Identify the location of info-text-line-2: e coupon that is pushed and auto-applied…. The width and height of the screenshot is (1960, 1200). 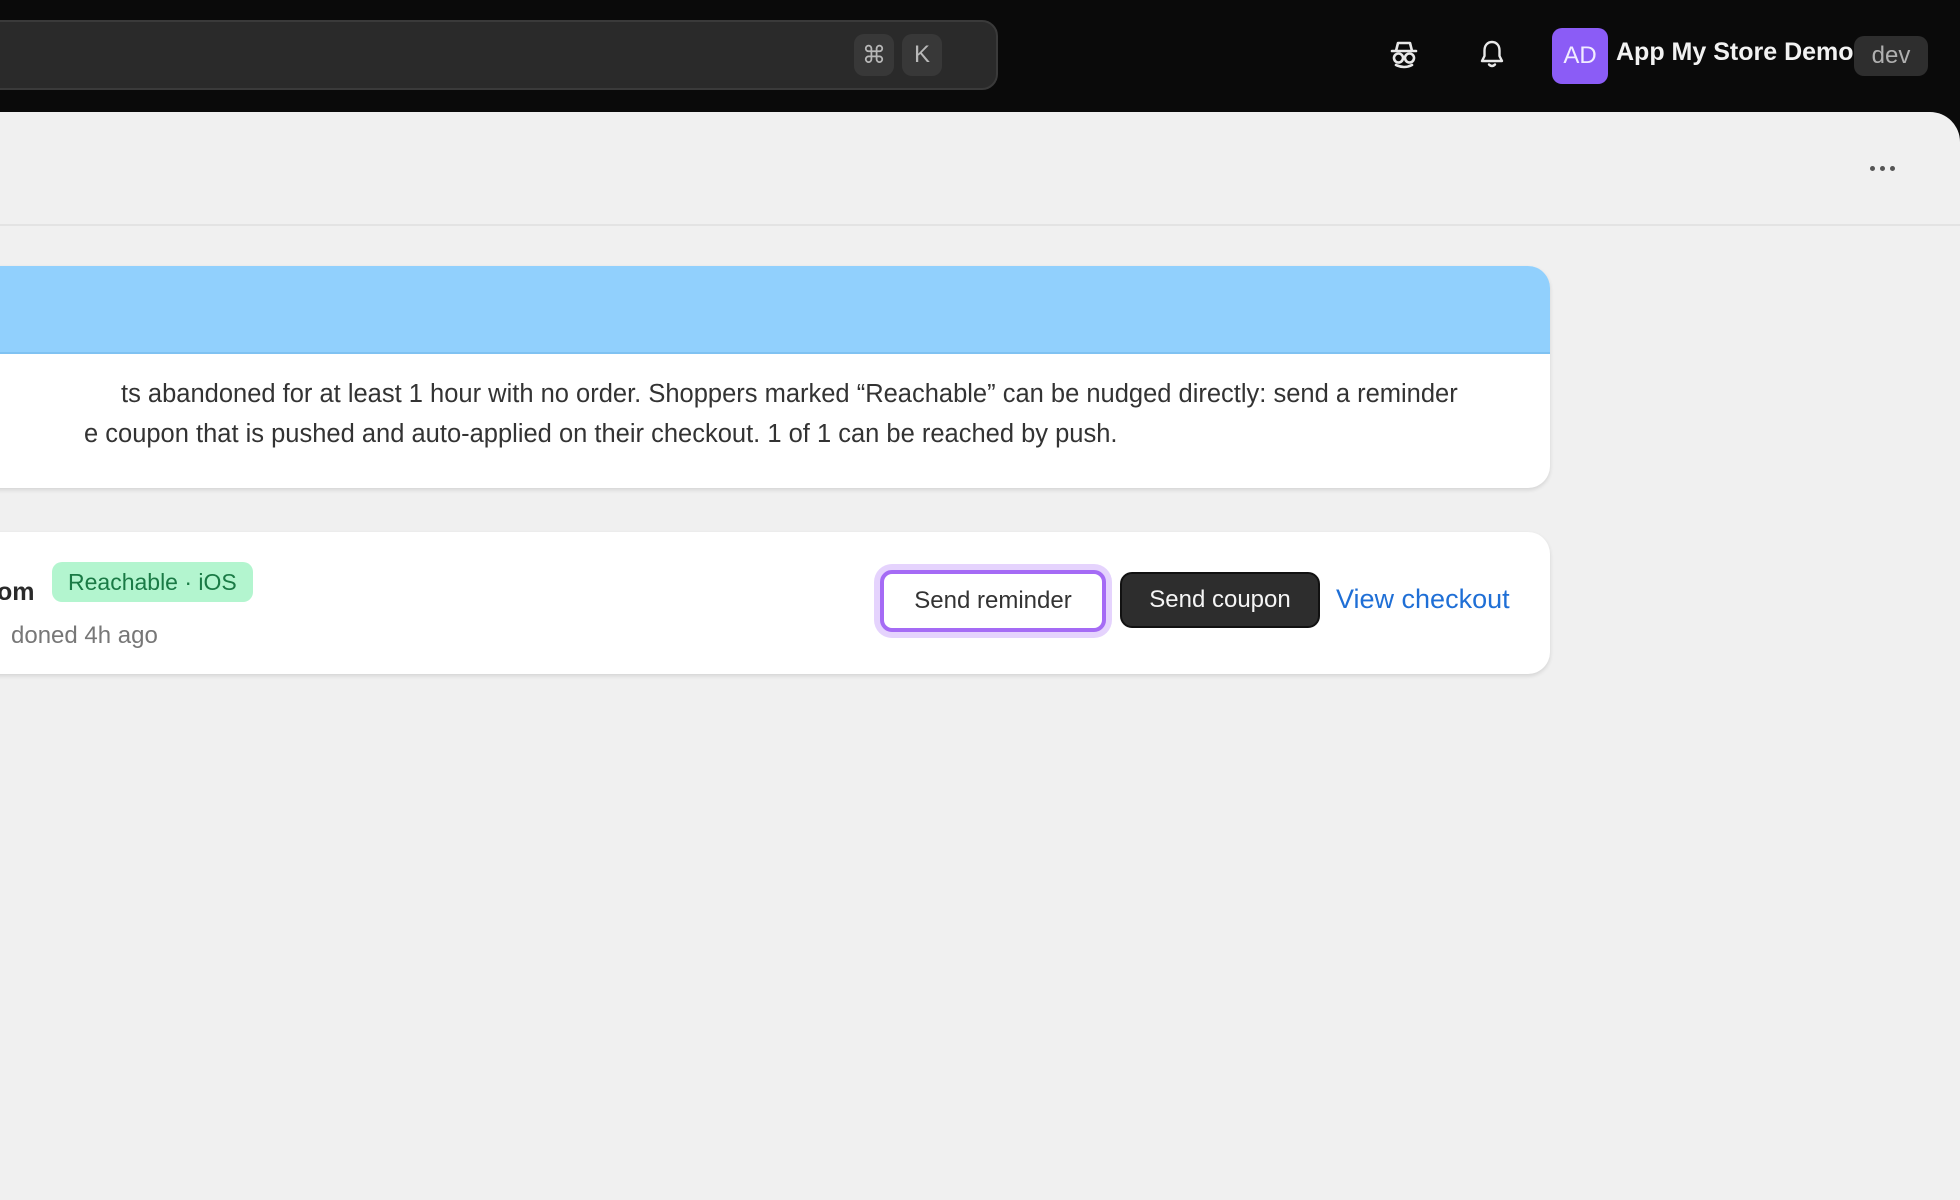
(601, 434).